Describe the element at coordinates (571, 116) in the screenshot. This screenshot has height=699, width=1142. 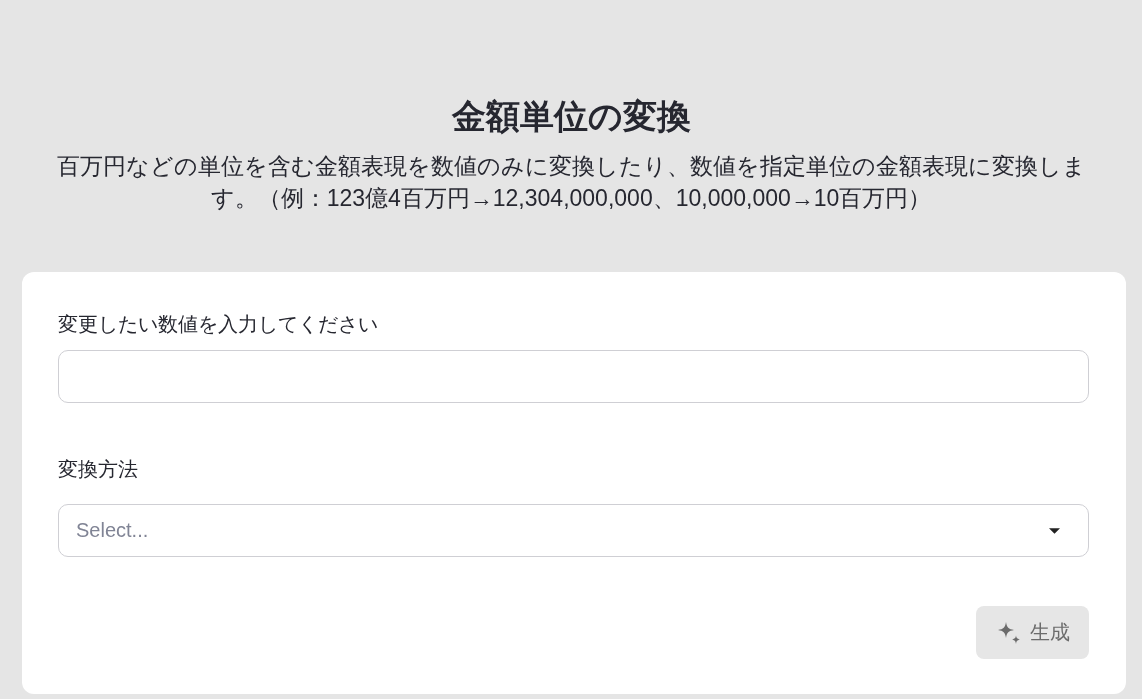
I see `page-title: 金額単位の変換` at that location.